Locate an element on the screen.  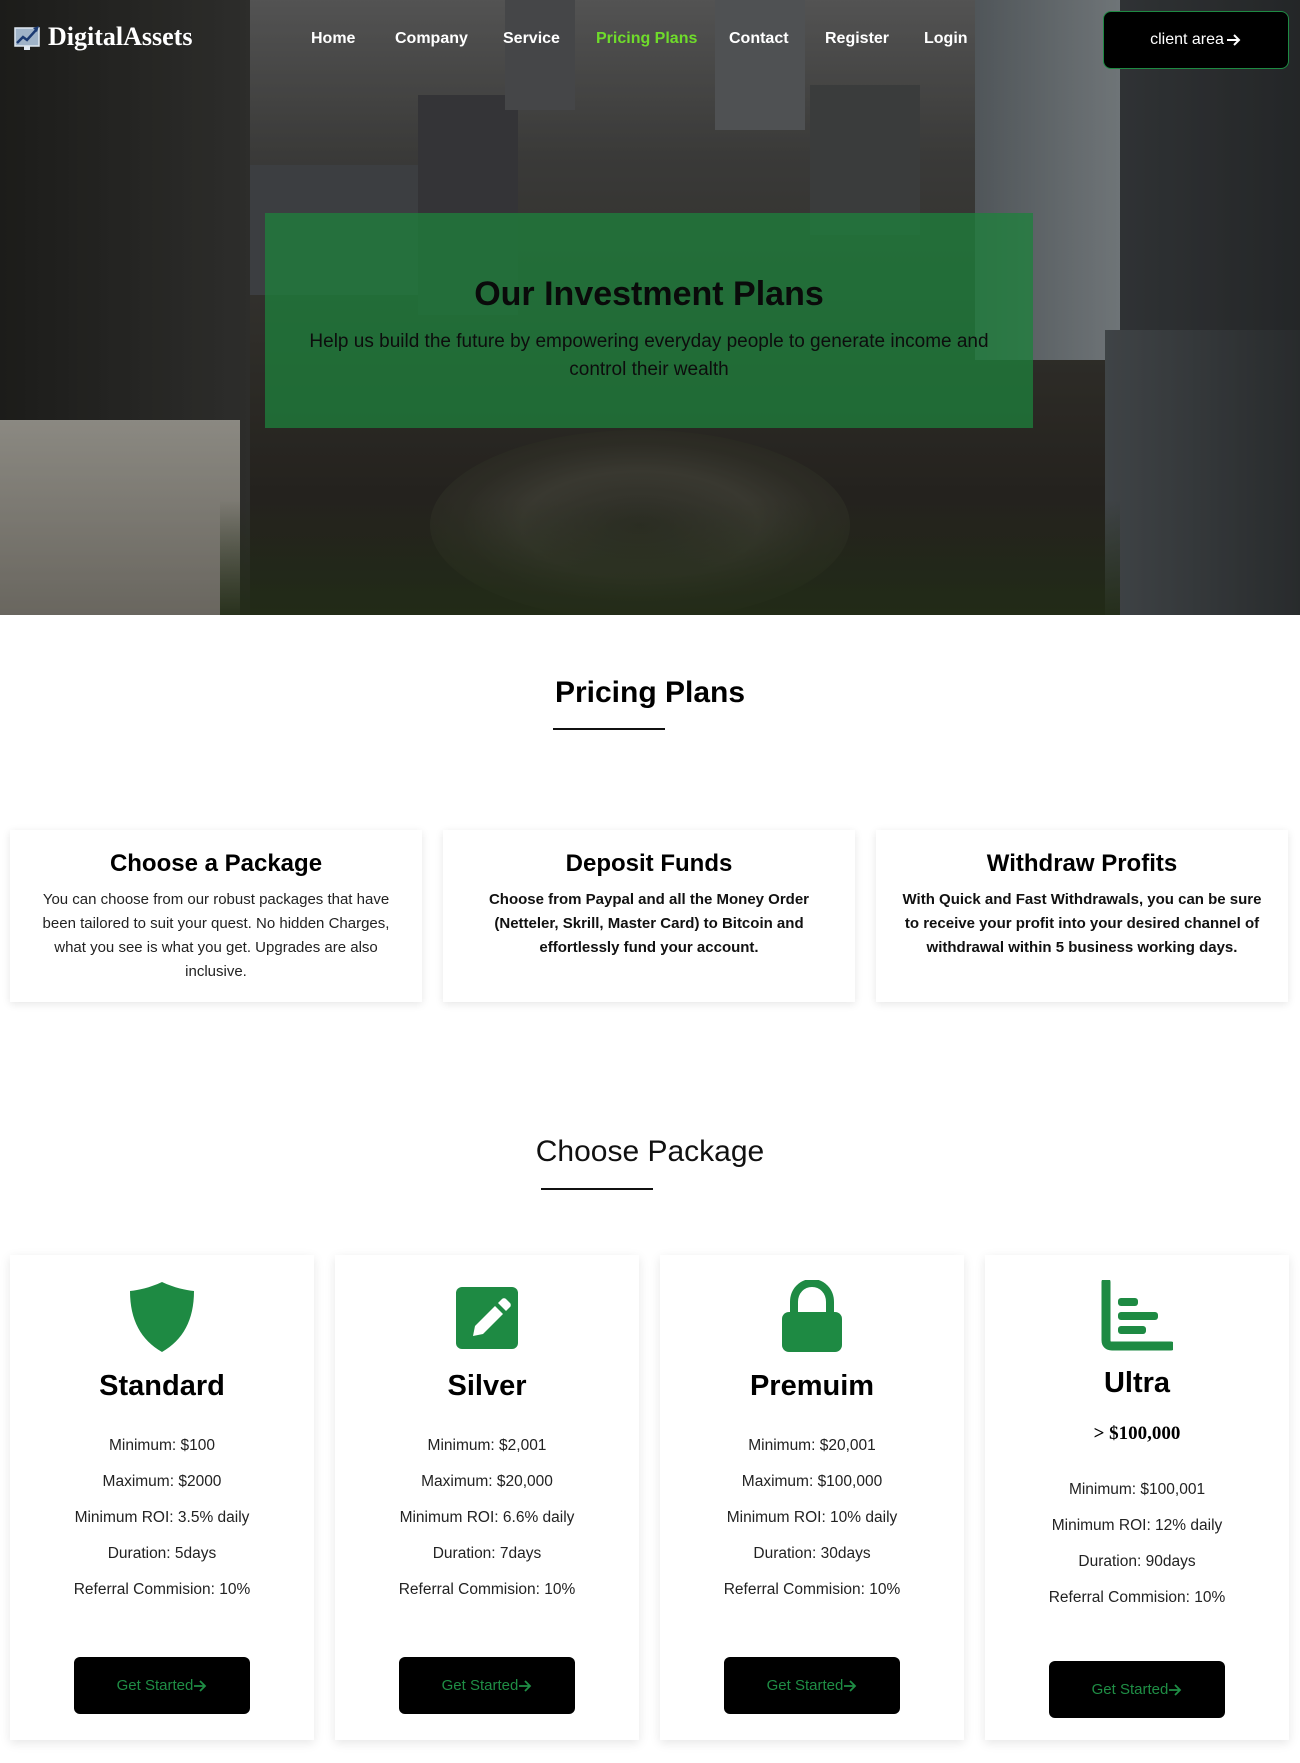
hero-title: Our Investment Plans is located at coordinates (649, 294).